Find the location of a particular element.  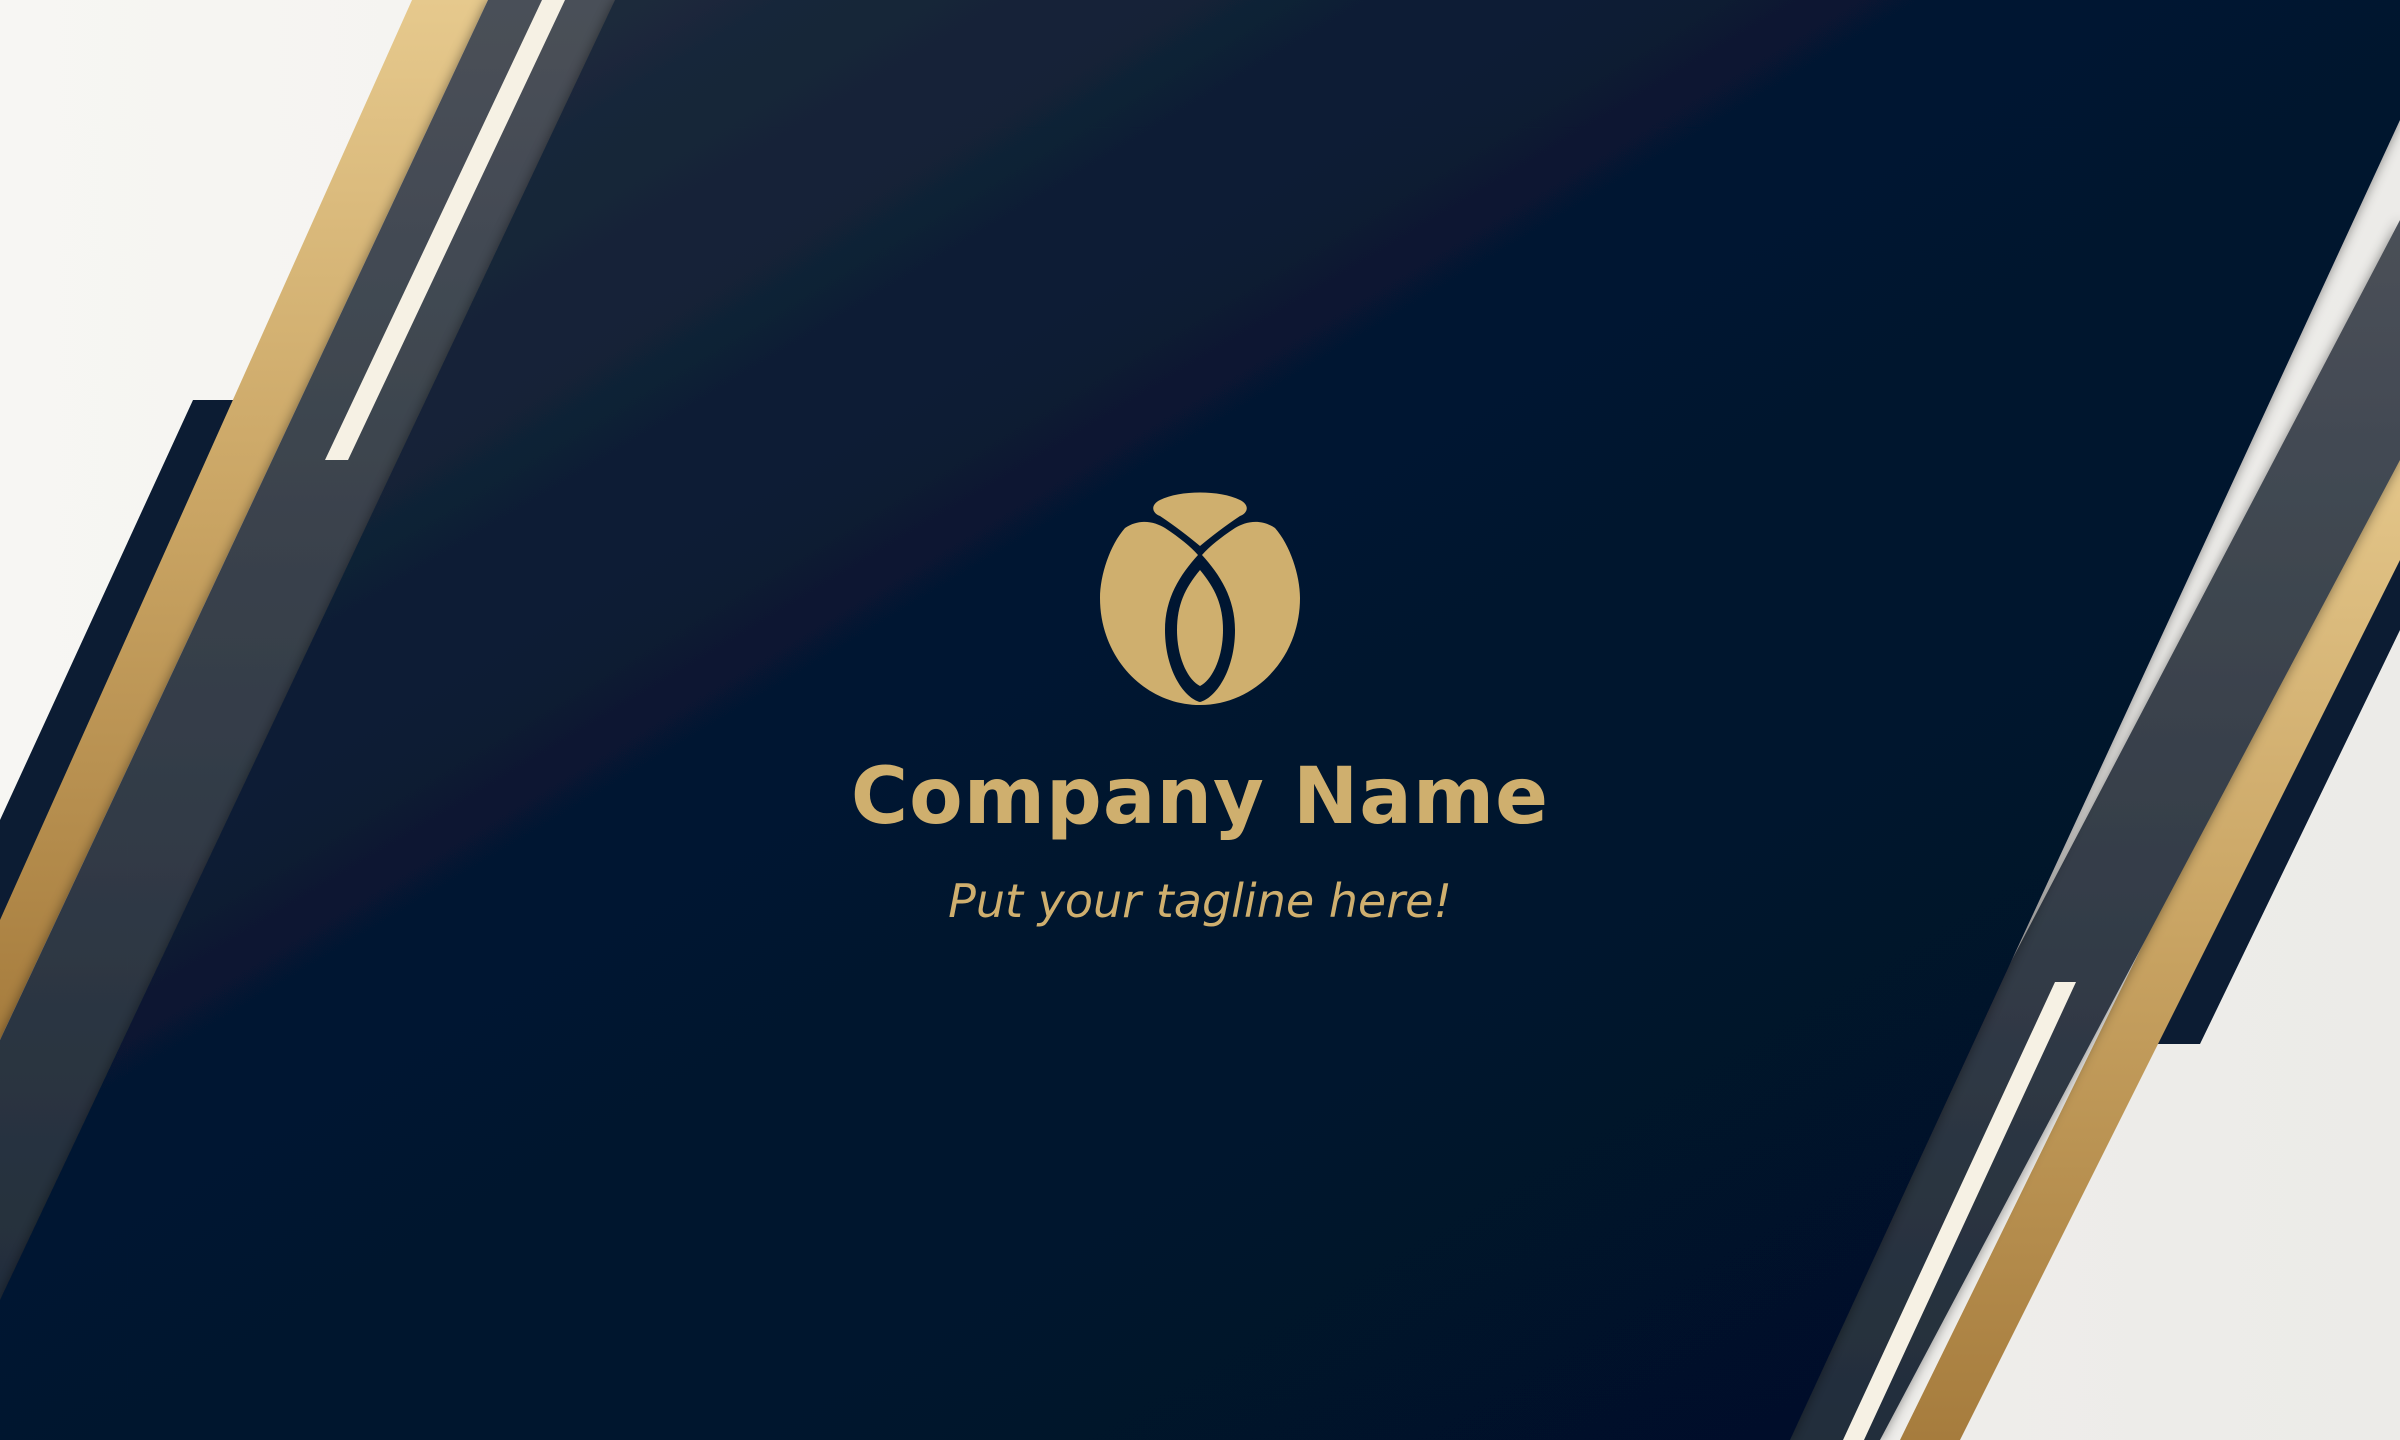

company-name: Company Name is located at coordinates (1200, 797).